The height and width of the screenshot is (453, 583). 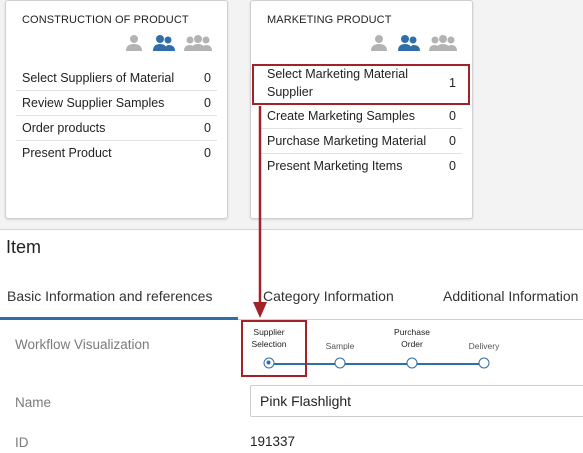 I want to click on tab-basic-information: Basic Information and references, so click(x=109, y=296).